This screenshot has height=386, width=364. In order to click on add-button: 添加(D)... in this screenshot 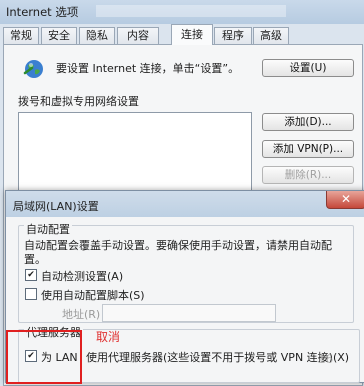, I will do `click(308, 122)`.